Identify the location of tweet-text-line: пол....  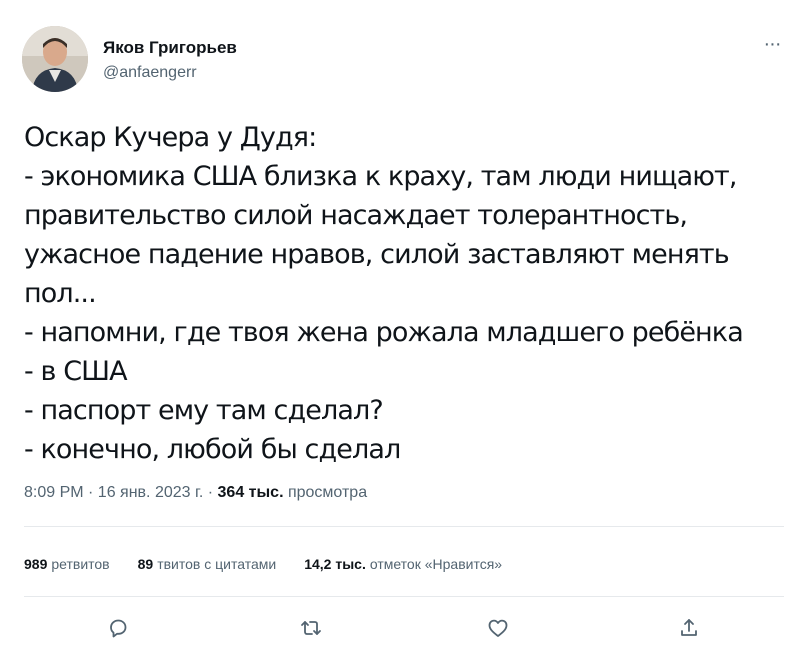
(60, 293).